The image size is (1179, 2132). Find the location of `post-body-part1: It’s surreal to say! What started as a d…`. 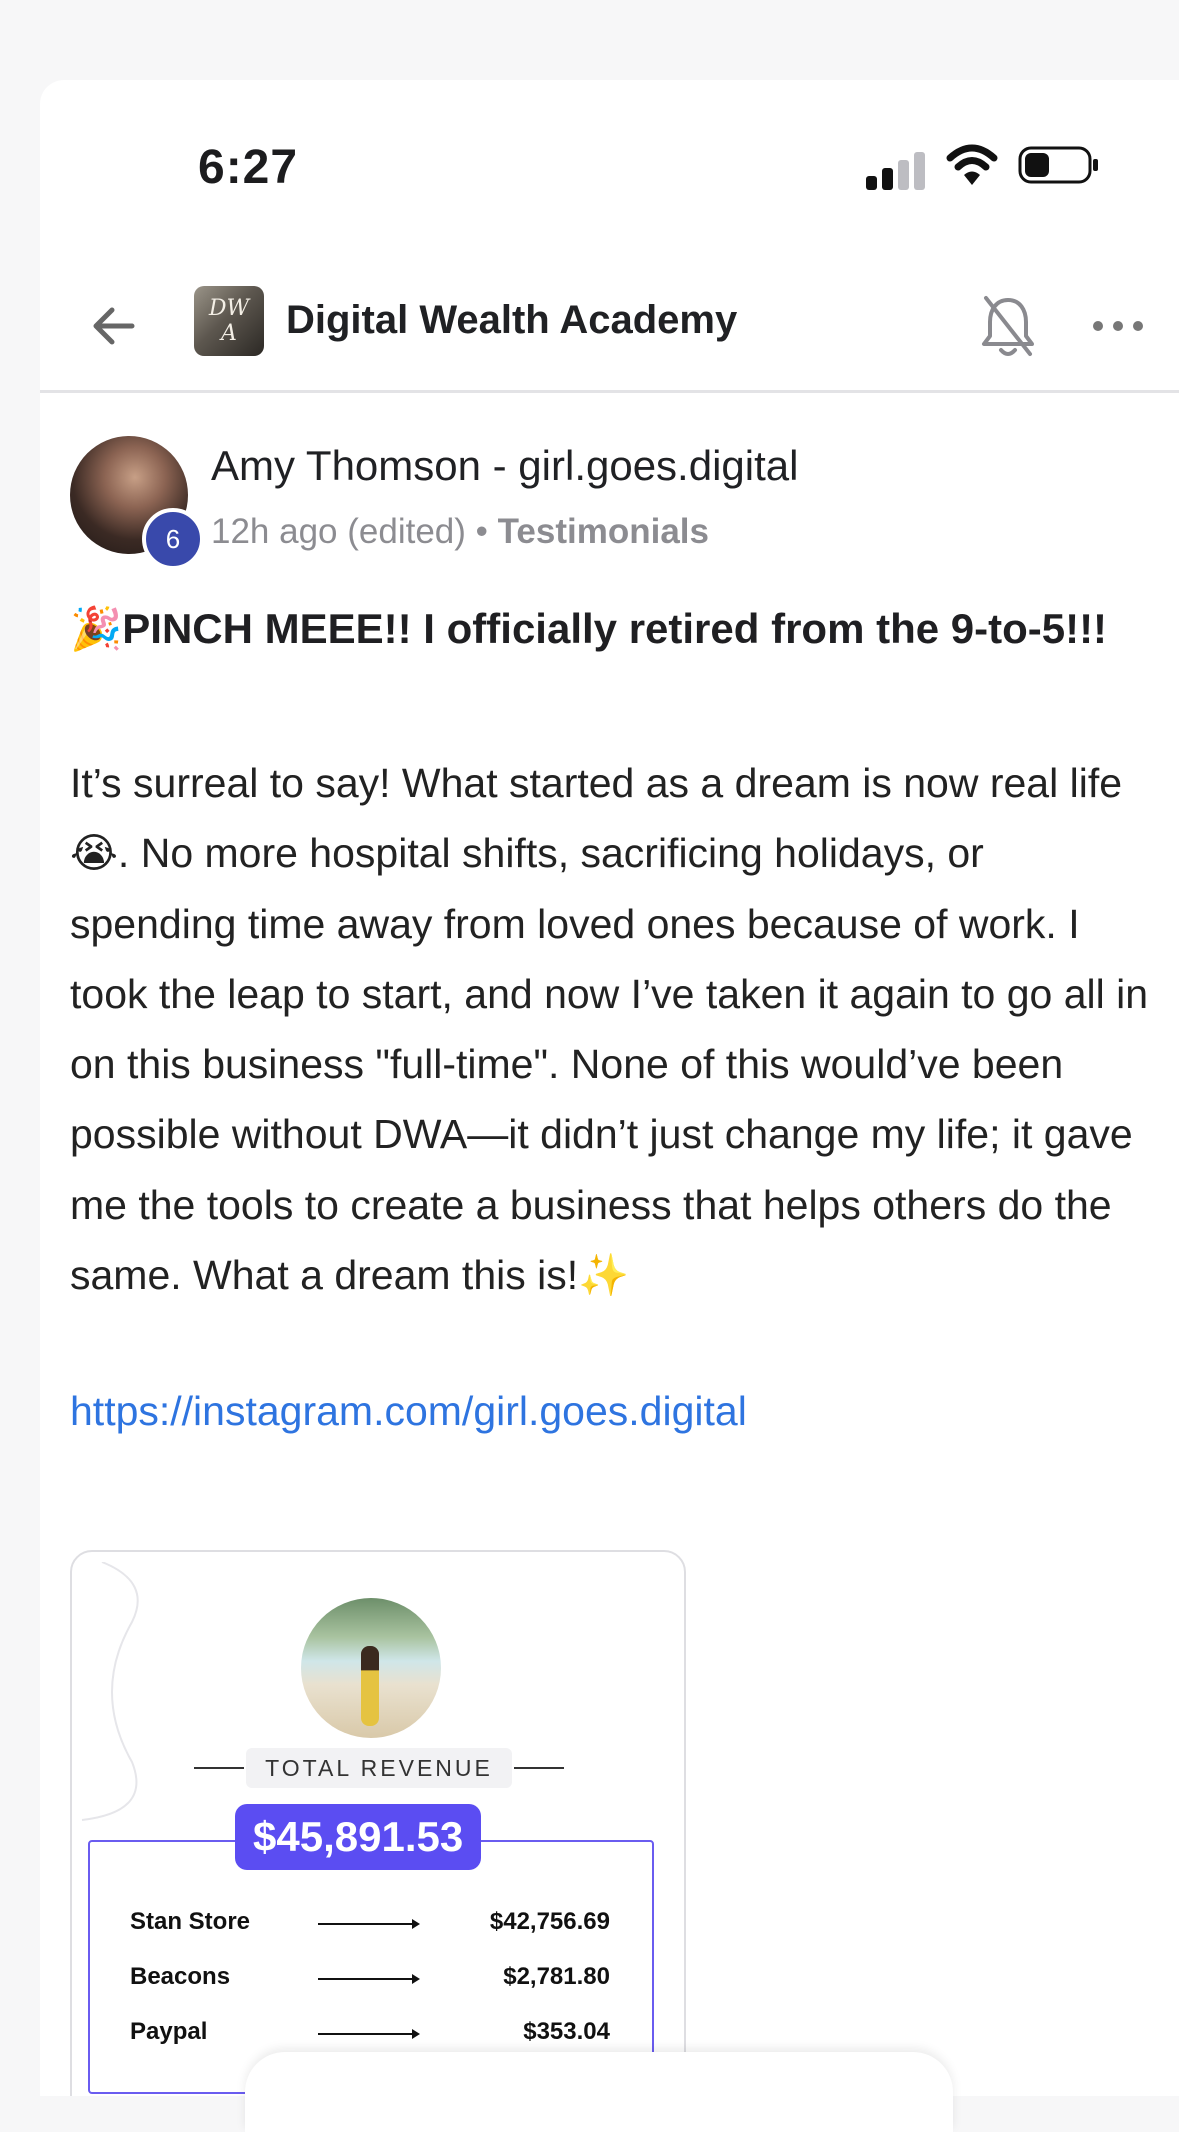

post-body-part1: It’s surreal to say! What started as a d… is located at coordinates (596, 783).